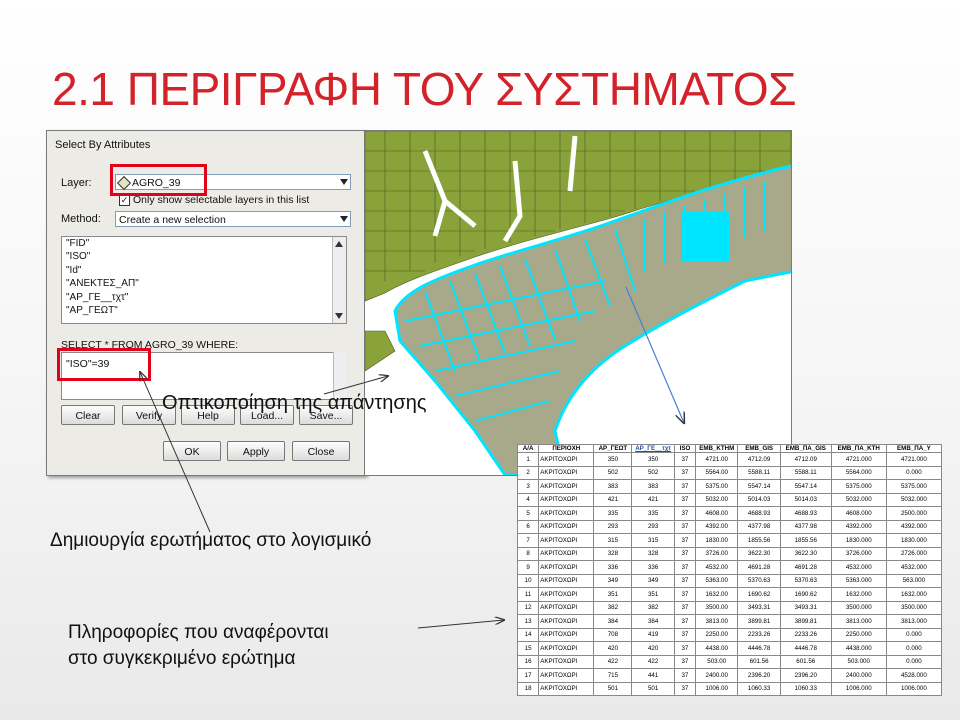 This screenshot has height=720, width=960. What do you see at coordinates (528, 448) in the screenshot?
I see `column-header: Α/Α` at bounding box center [528, 448].